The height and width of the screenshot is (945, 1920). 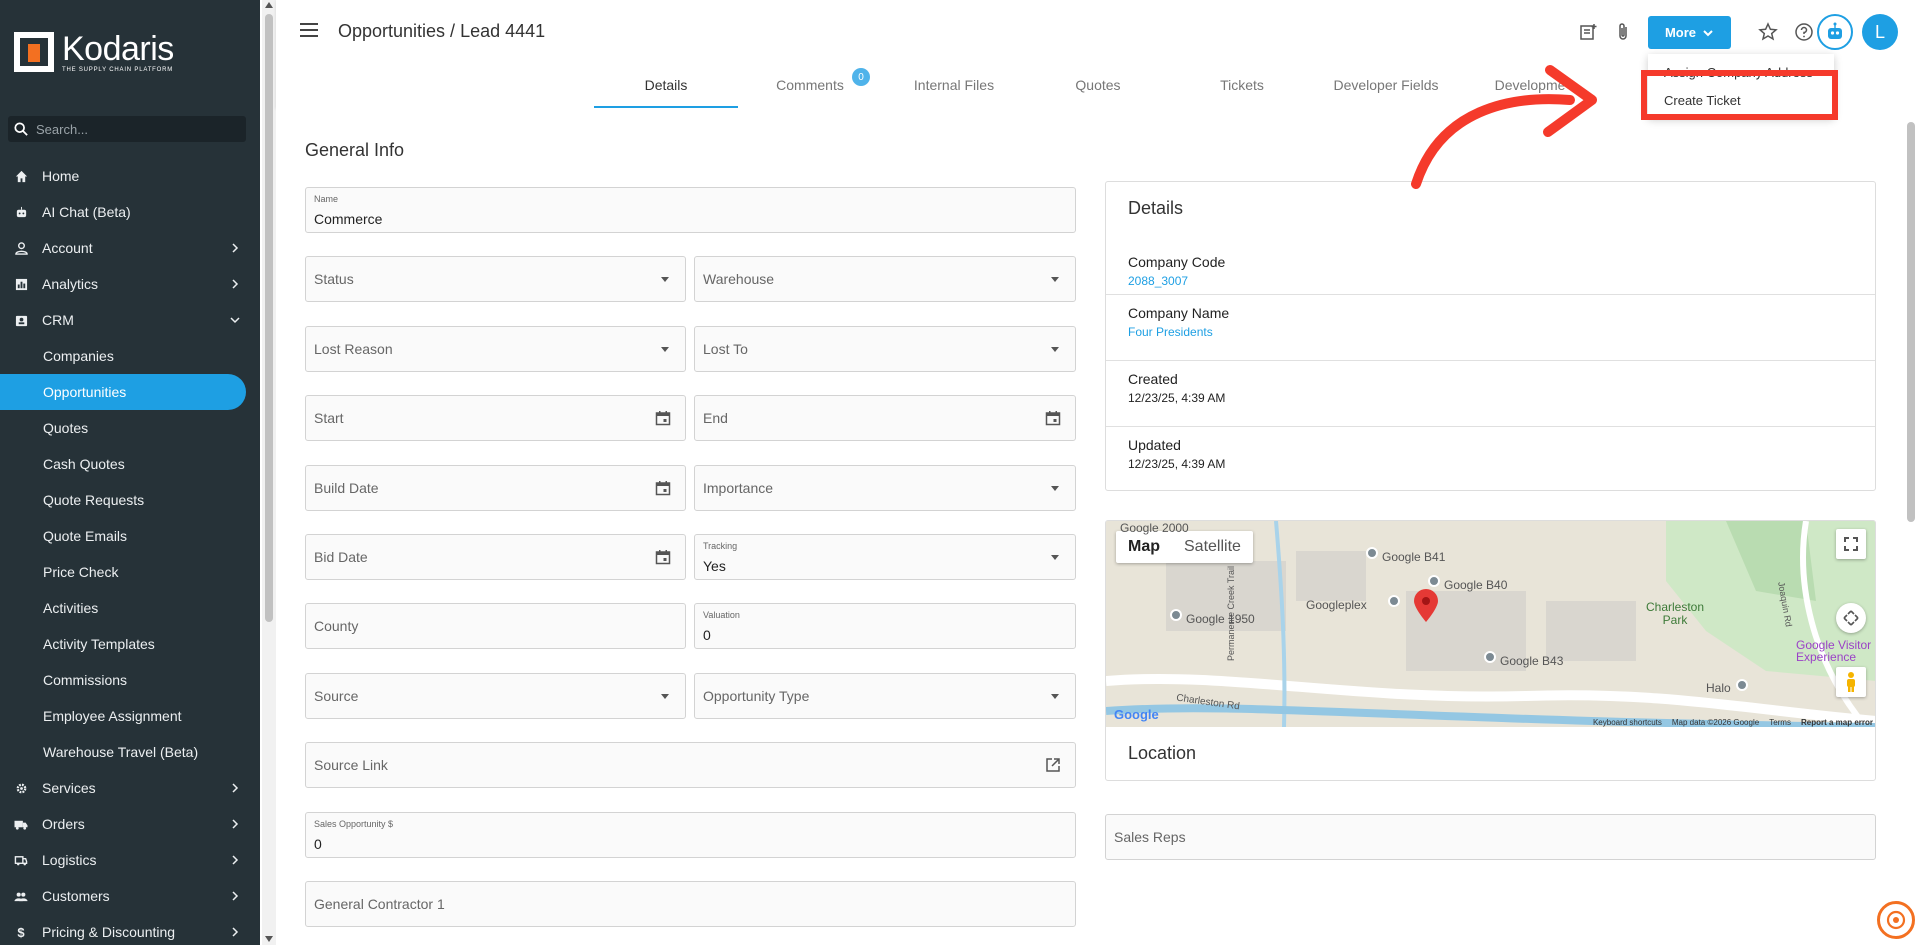 What do you see at coordinates (123, 392) in the screenshot?
I see `sidebar-sub-opportunities: Opportunities` at bounding box center [123, 392].